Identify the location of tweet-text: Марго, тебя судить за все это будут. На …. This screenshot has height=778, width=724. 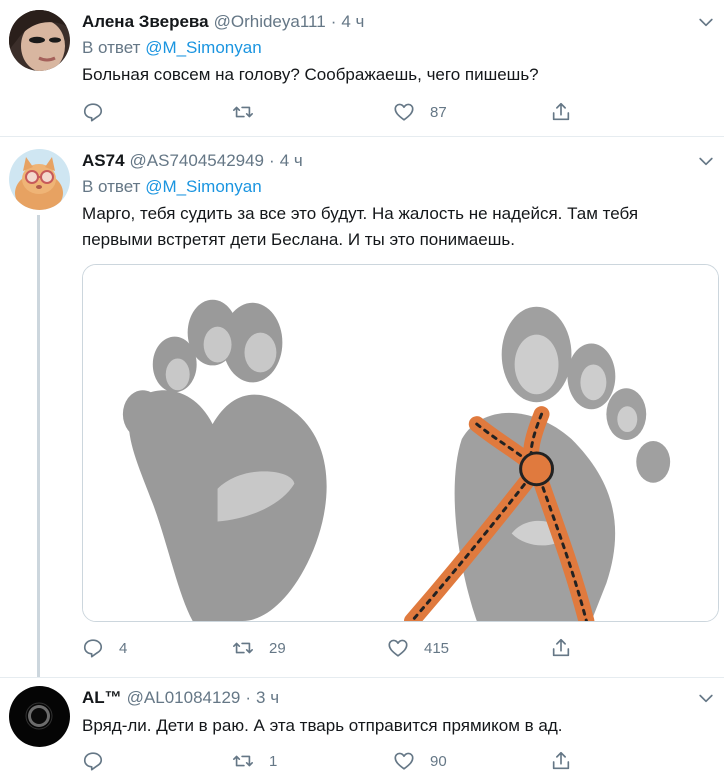
(399, 227).